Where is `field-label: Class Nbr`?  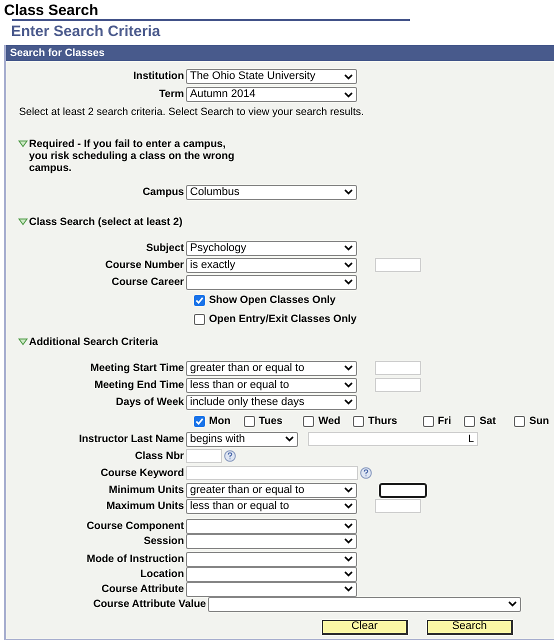 field-label: Class Nbr is located at coordinates (159, 456).